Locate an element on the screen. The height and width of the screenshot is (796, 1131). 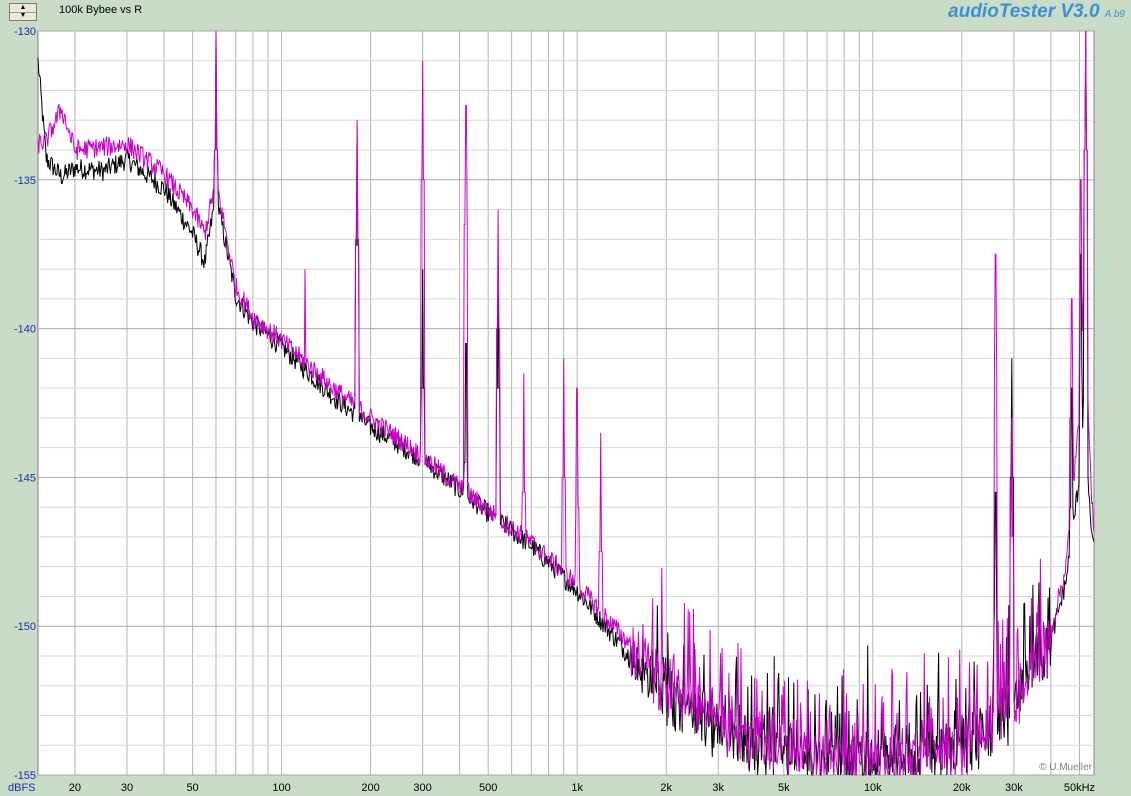
x-tick-label: 20k is located at coordinates (962, 788).